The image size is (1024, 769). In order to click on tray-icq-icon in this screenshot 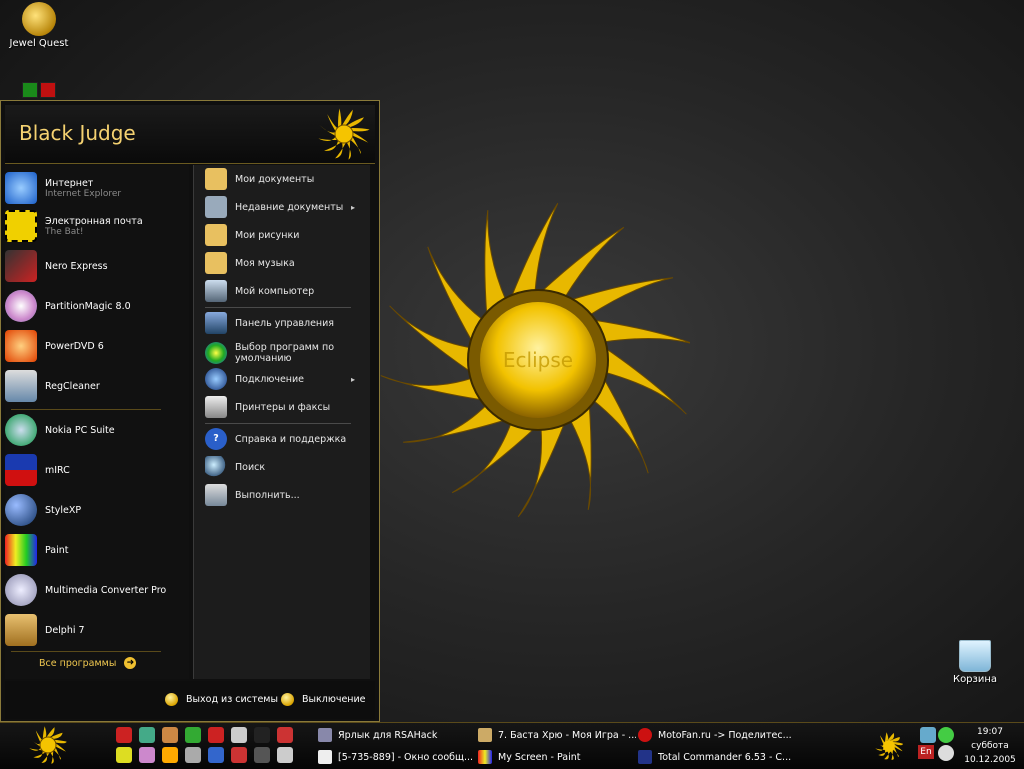, I will do `click(946, 735)`.